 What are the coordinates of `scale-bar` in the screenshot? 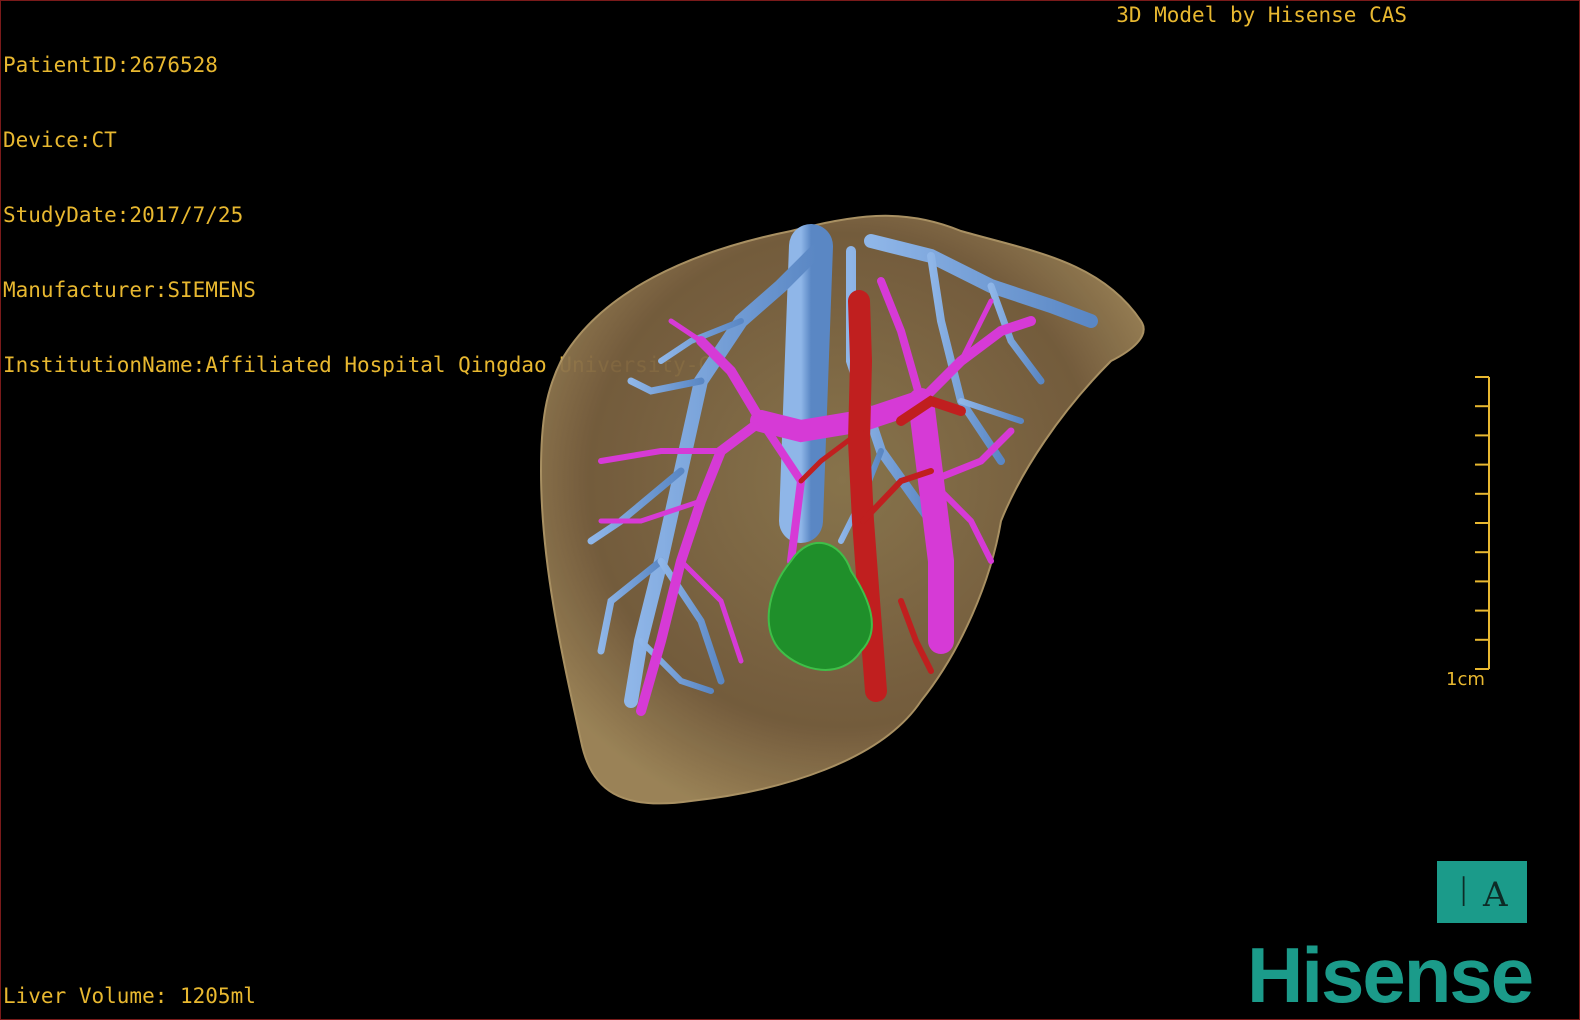 It's located at (1482, 523).